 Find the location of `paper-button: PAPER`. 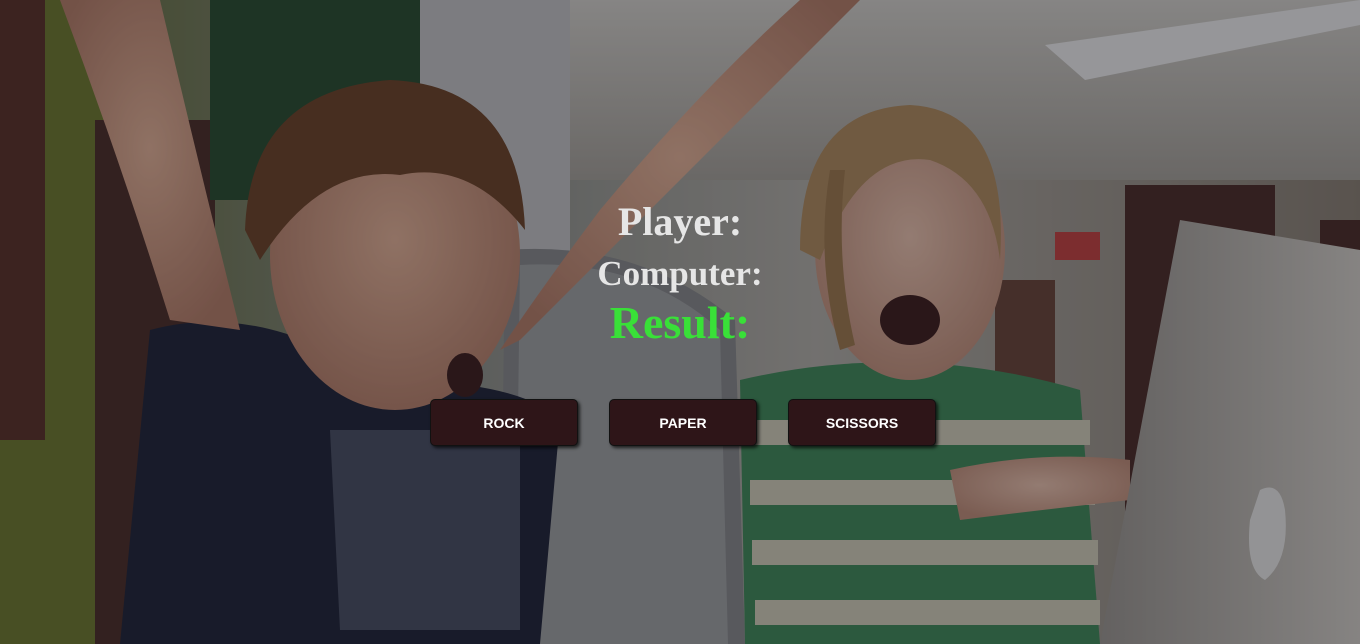

paper-button: PAPER is located at coordinates (683, 422).